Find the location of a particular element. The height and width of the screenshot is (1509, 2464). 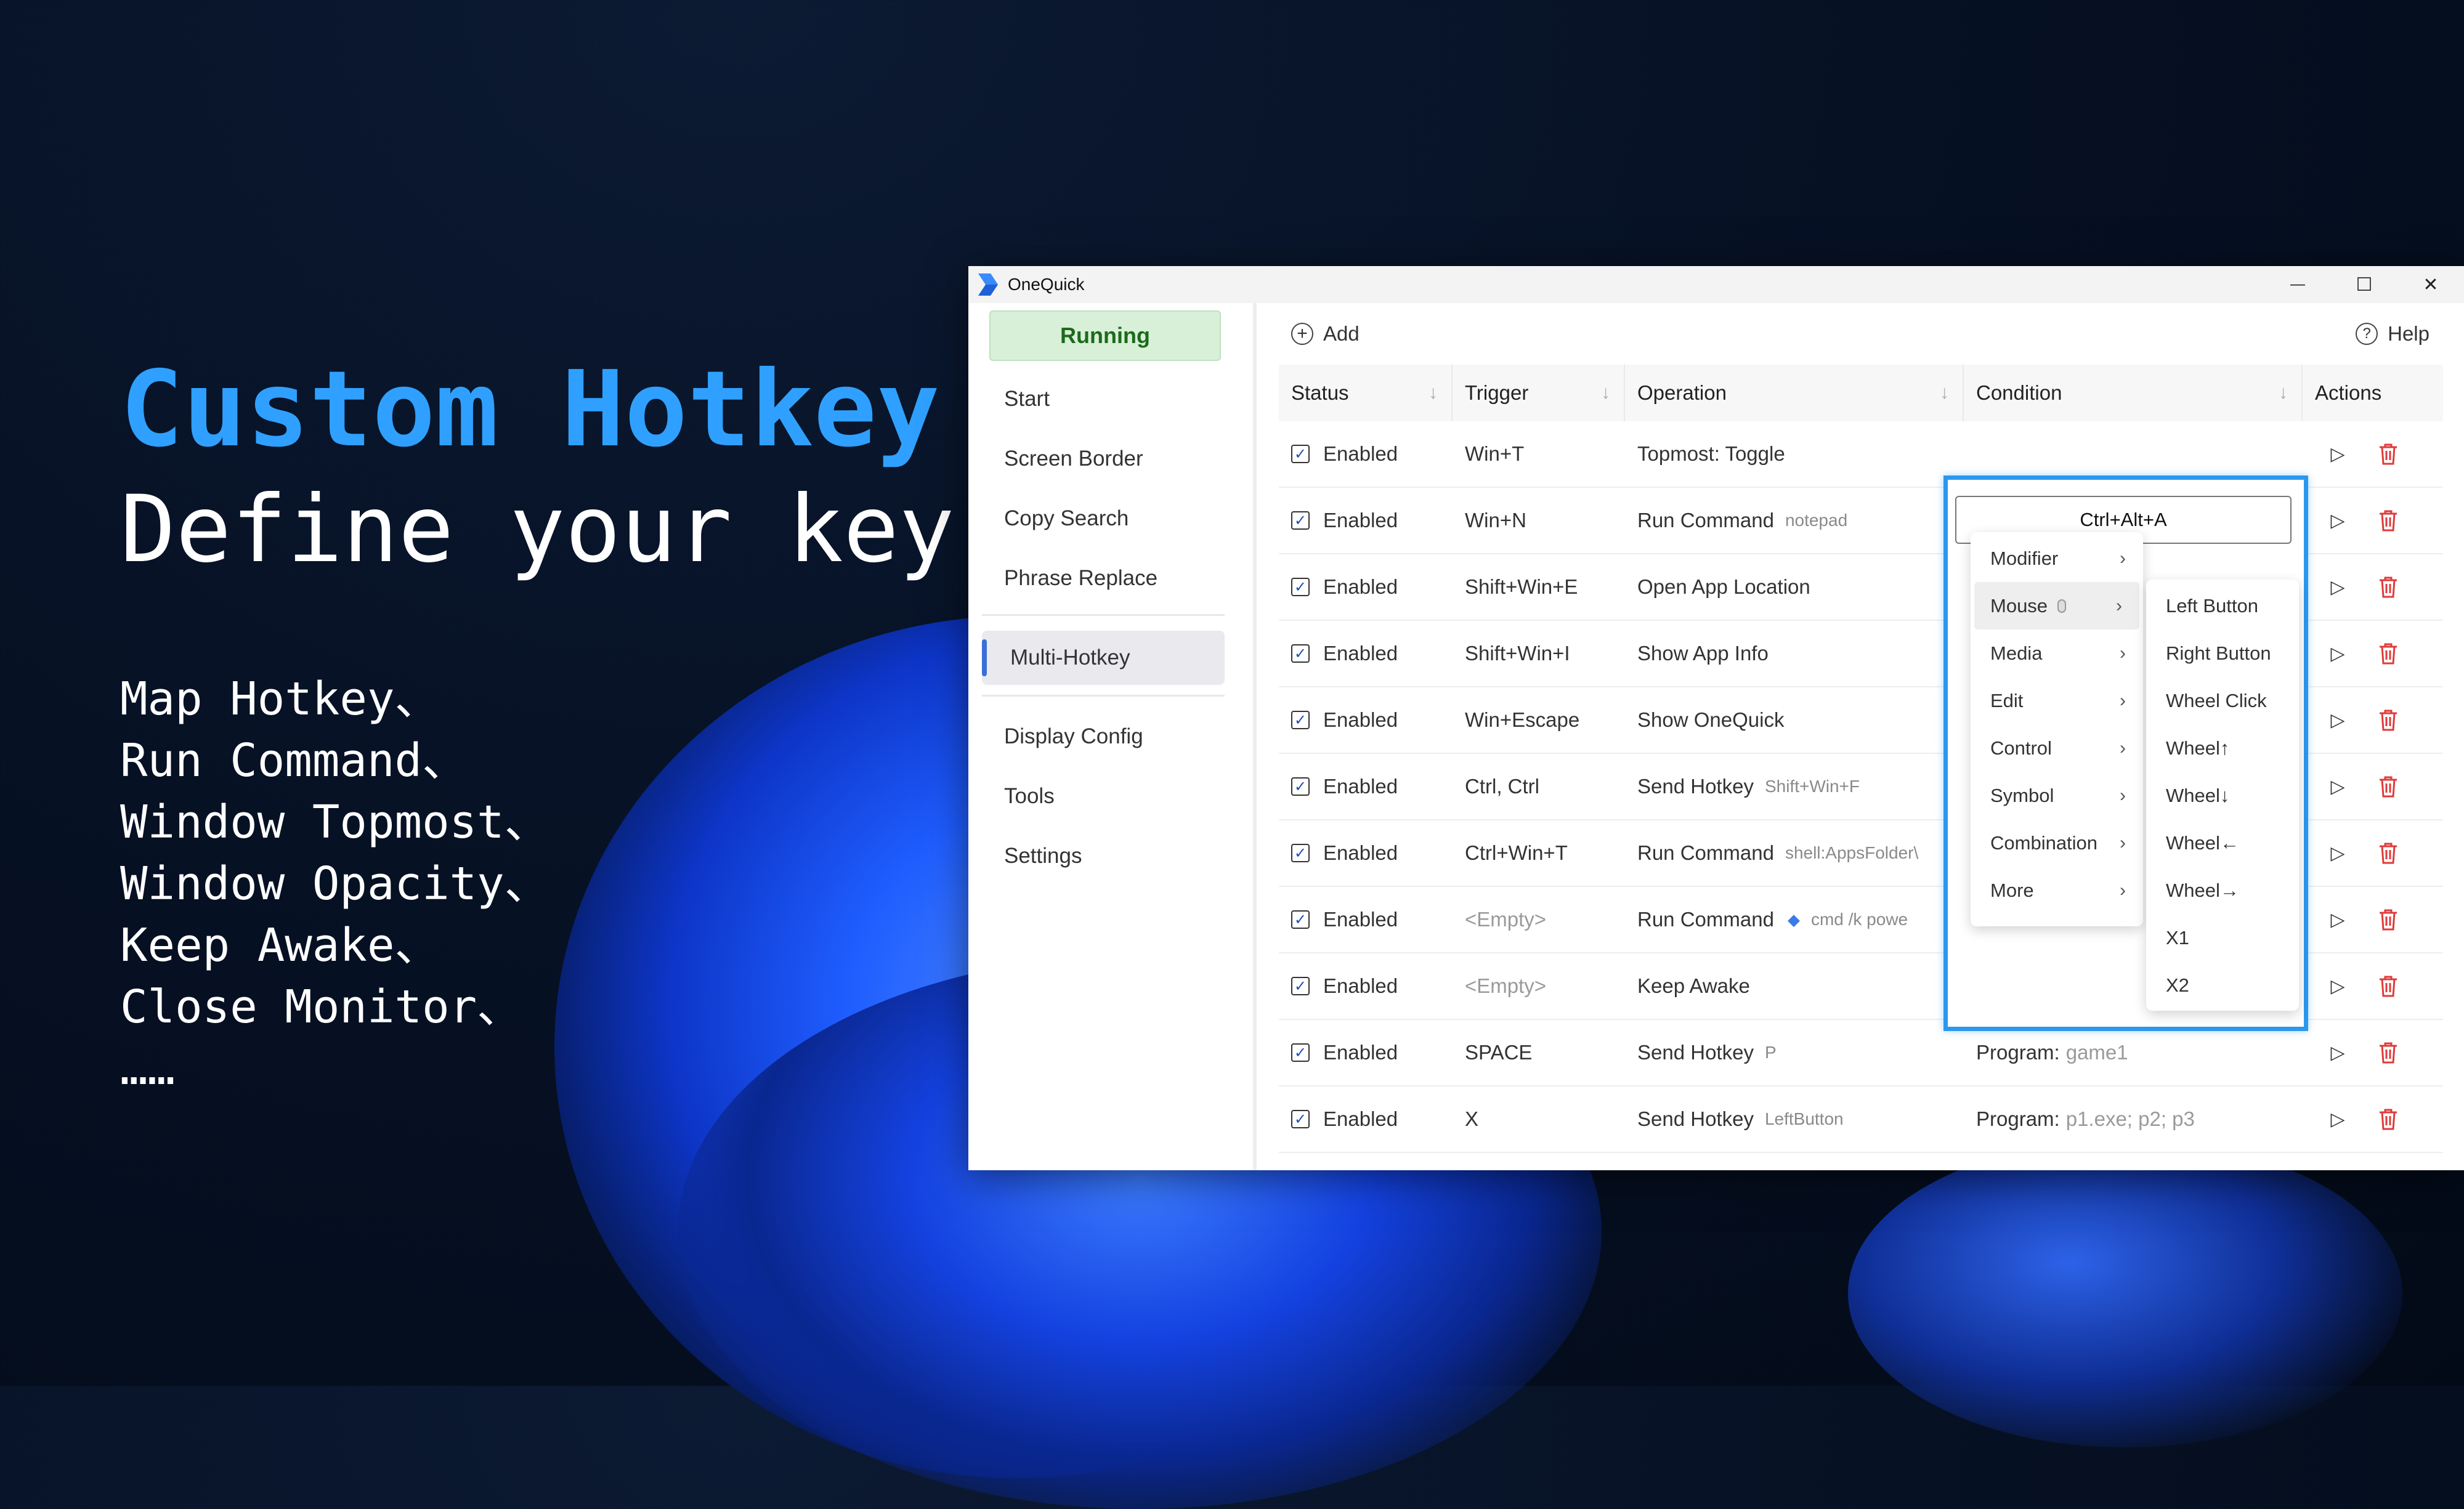

menu-item-media: Media › is located at coordinates (2057, 653).